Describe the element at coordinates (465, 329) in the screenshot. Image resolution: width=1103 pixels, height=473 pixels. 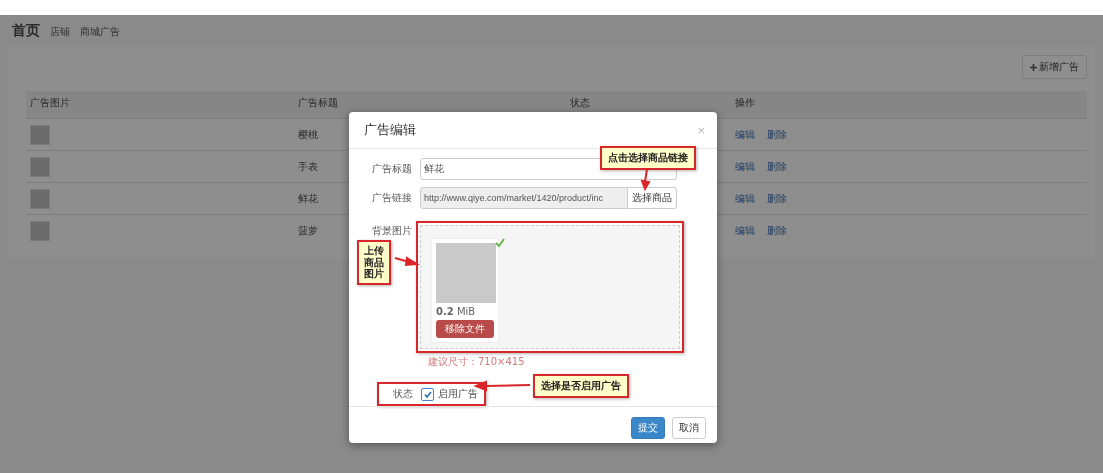
I see `remove-file-button: 移除文件` at that location.